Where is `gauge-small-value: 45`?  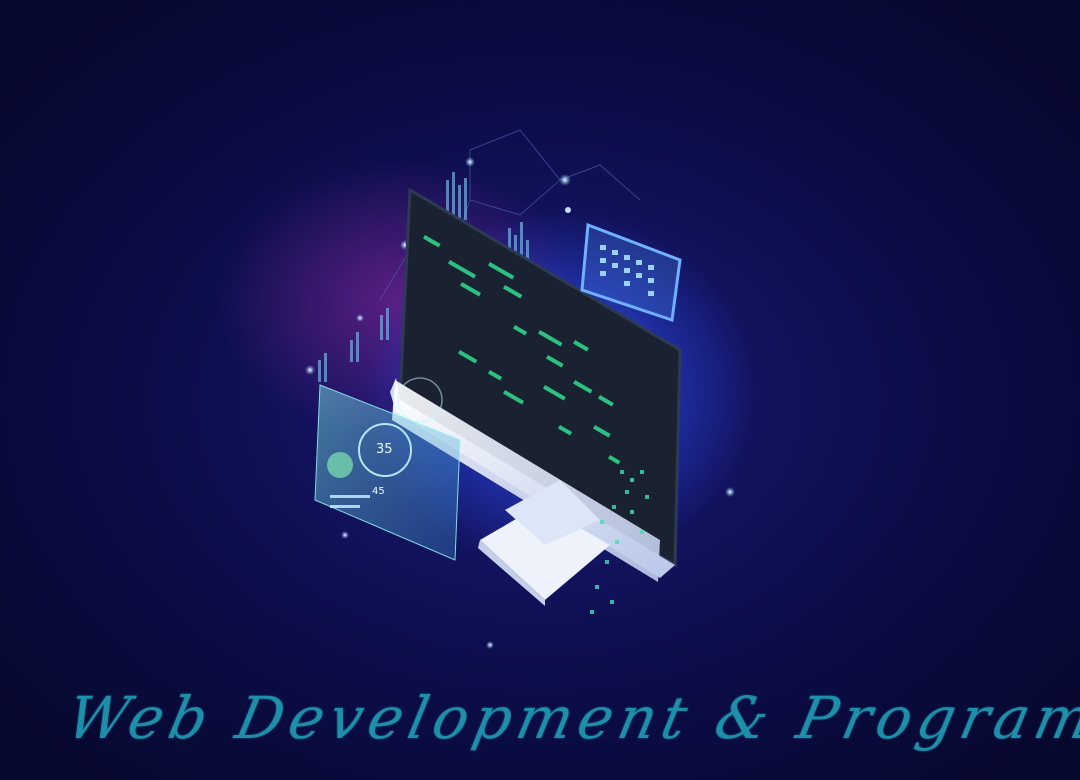 gauge-small-value: 45 is located at coordinates (378, 491).